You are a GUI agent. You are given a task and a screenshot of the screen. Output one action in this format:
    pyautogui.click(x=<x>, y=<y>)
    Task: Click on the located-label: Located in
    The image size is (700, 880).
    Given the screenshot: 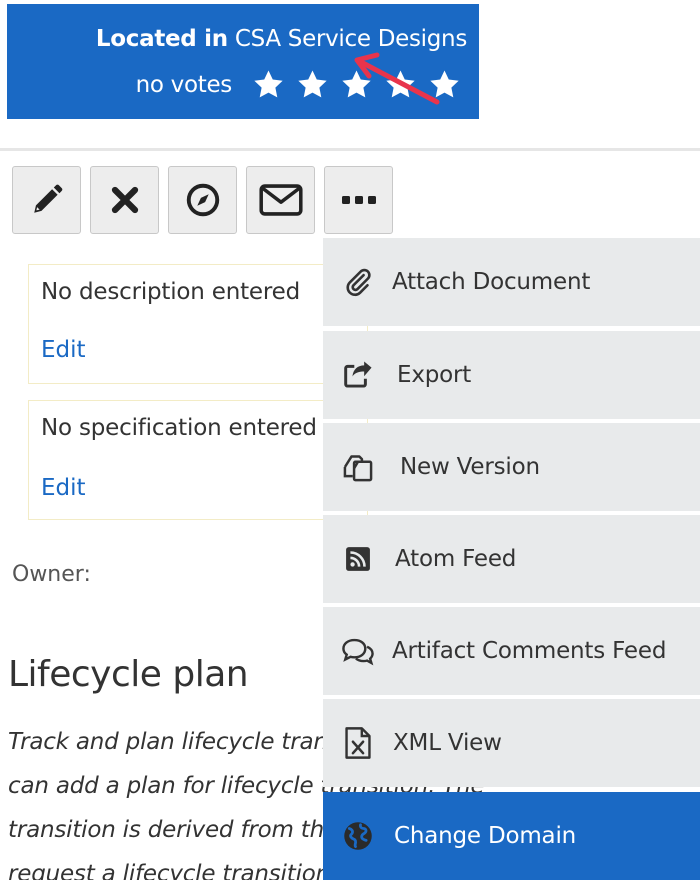 What is the action you would take?
    pyautogui.click(x=161, y=39)
    